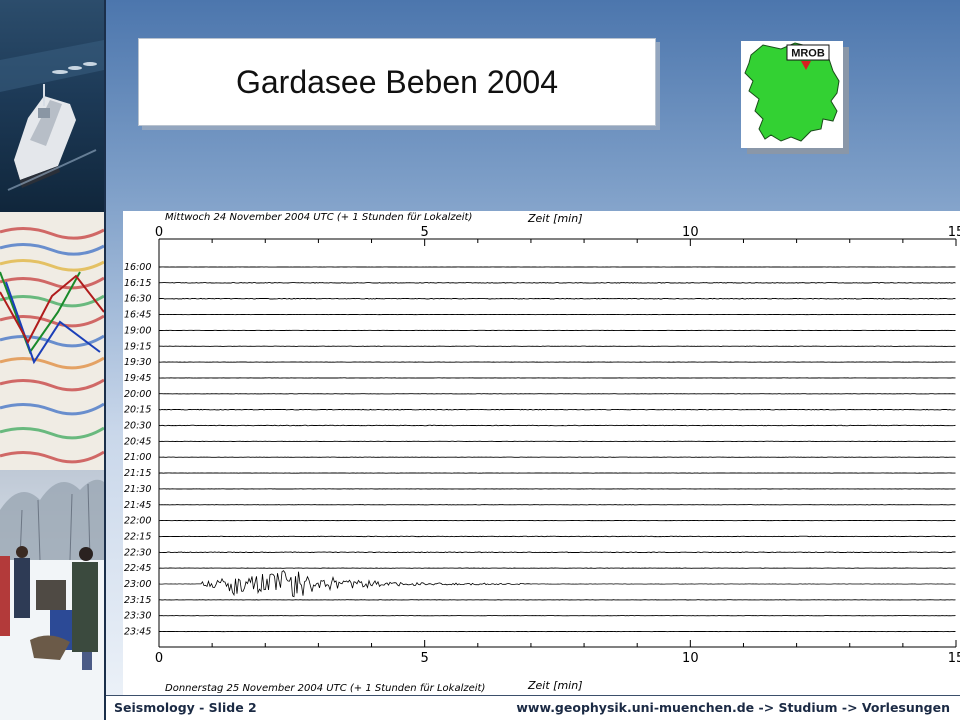 Image resolution: width=960 pixels, height=721 pixels. Describe the element at coordinates (137, 568) in the screenshot. I see `row-time-label: 22:45` at that location.